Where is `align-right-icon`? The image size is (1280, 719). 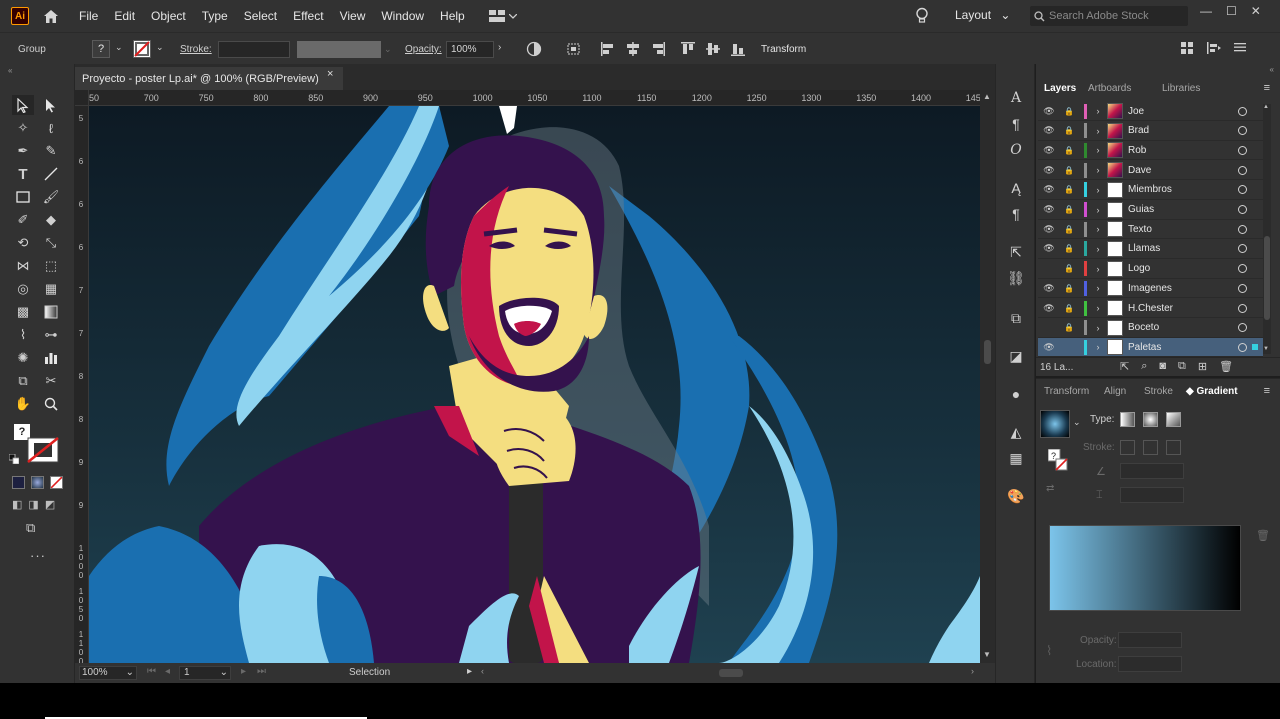
align-right-icon is located at coordinates (658, 49).